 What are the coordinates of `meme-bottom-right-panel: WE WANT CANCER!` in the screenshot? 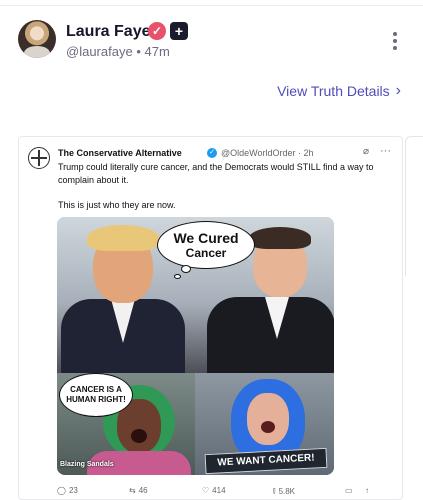 It's located at (264, 424).